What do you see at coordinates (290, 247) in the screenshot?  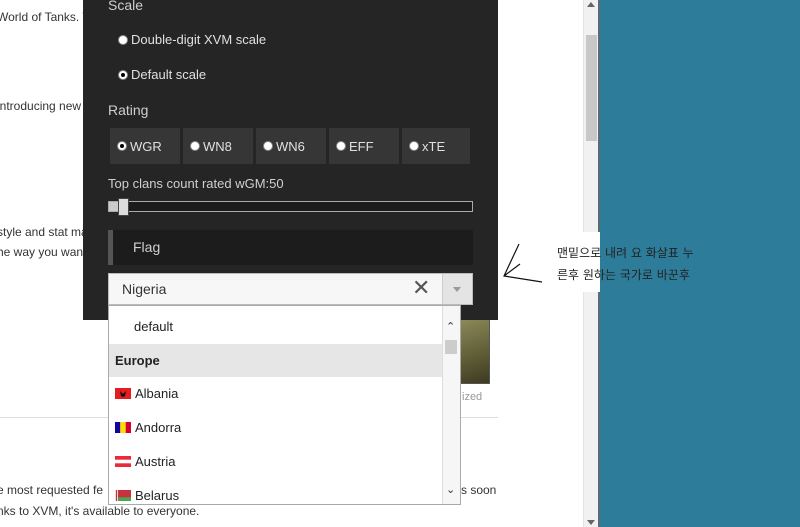 I see `flag-section-header: Flag` at bounding box center [290, 247].